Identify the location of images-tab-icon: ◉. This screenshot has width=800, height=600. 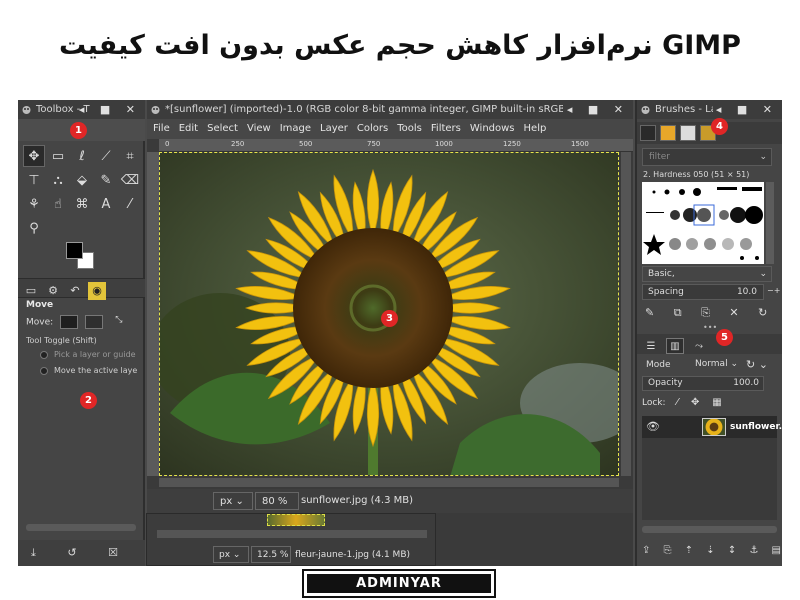
(97, 291).